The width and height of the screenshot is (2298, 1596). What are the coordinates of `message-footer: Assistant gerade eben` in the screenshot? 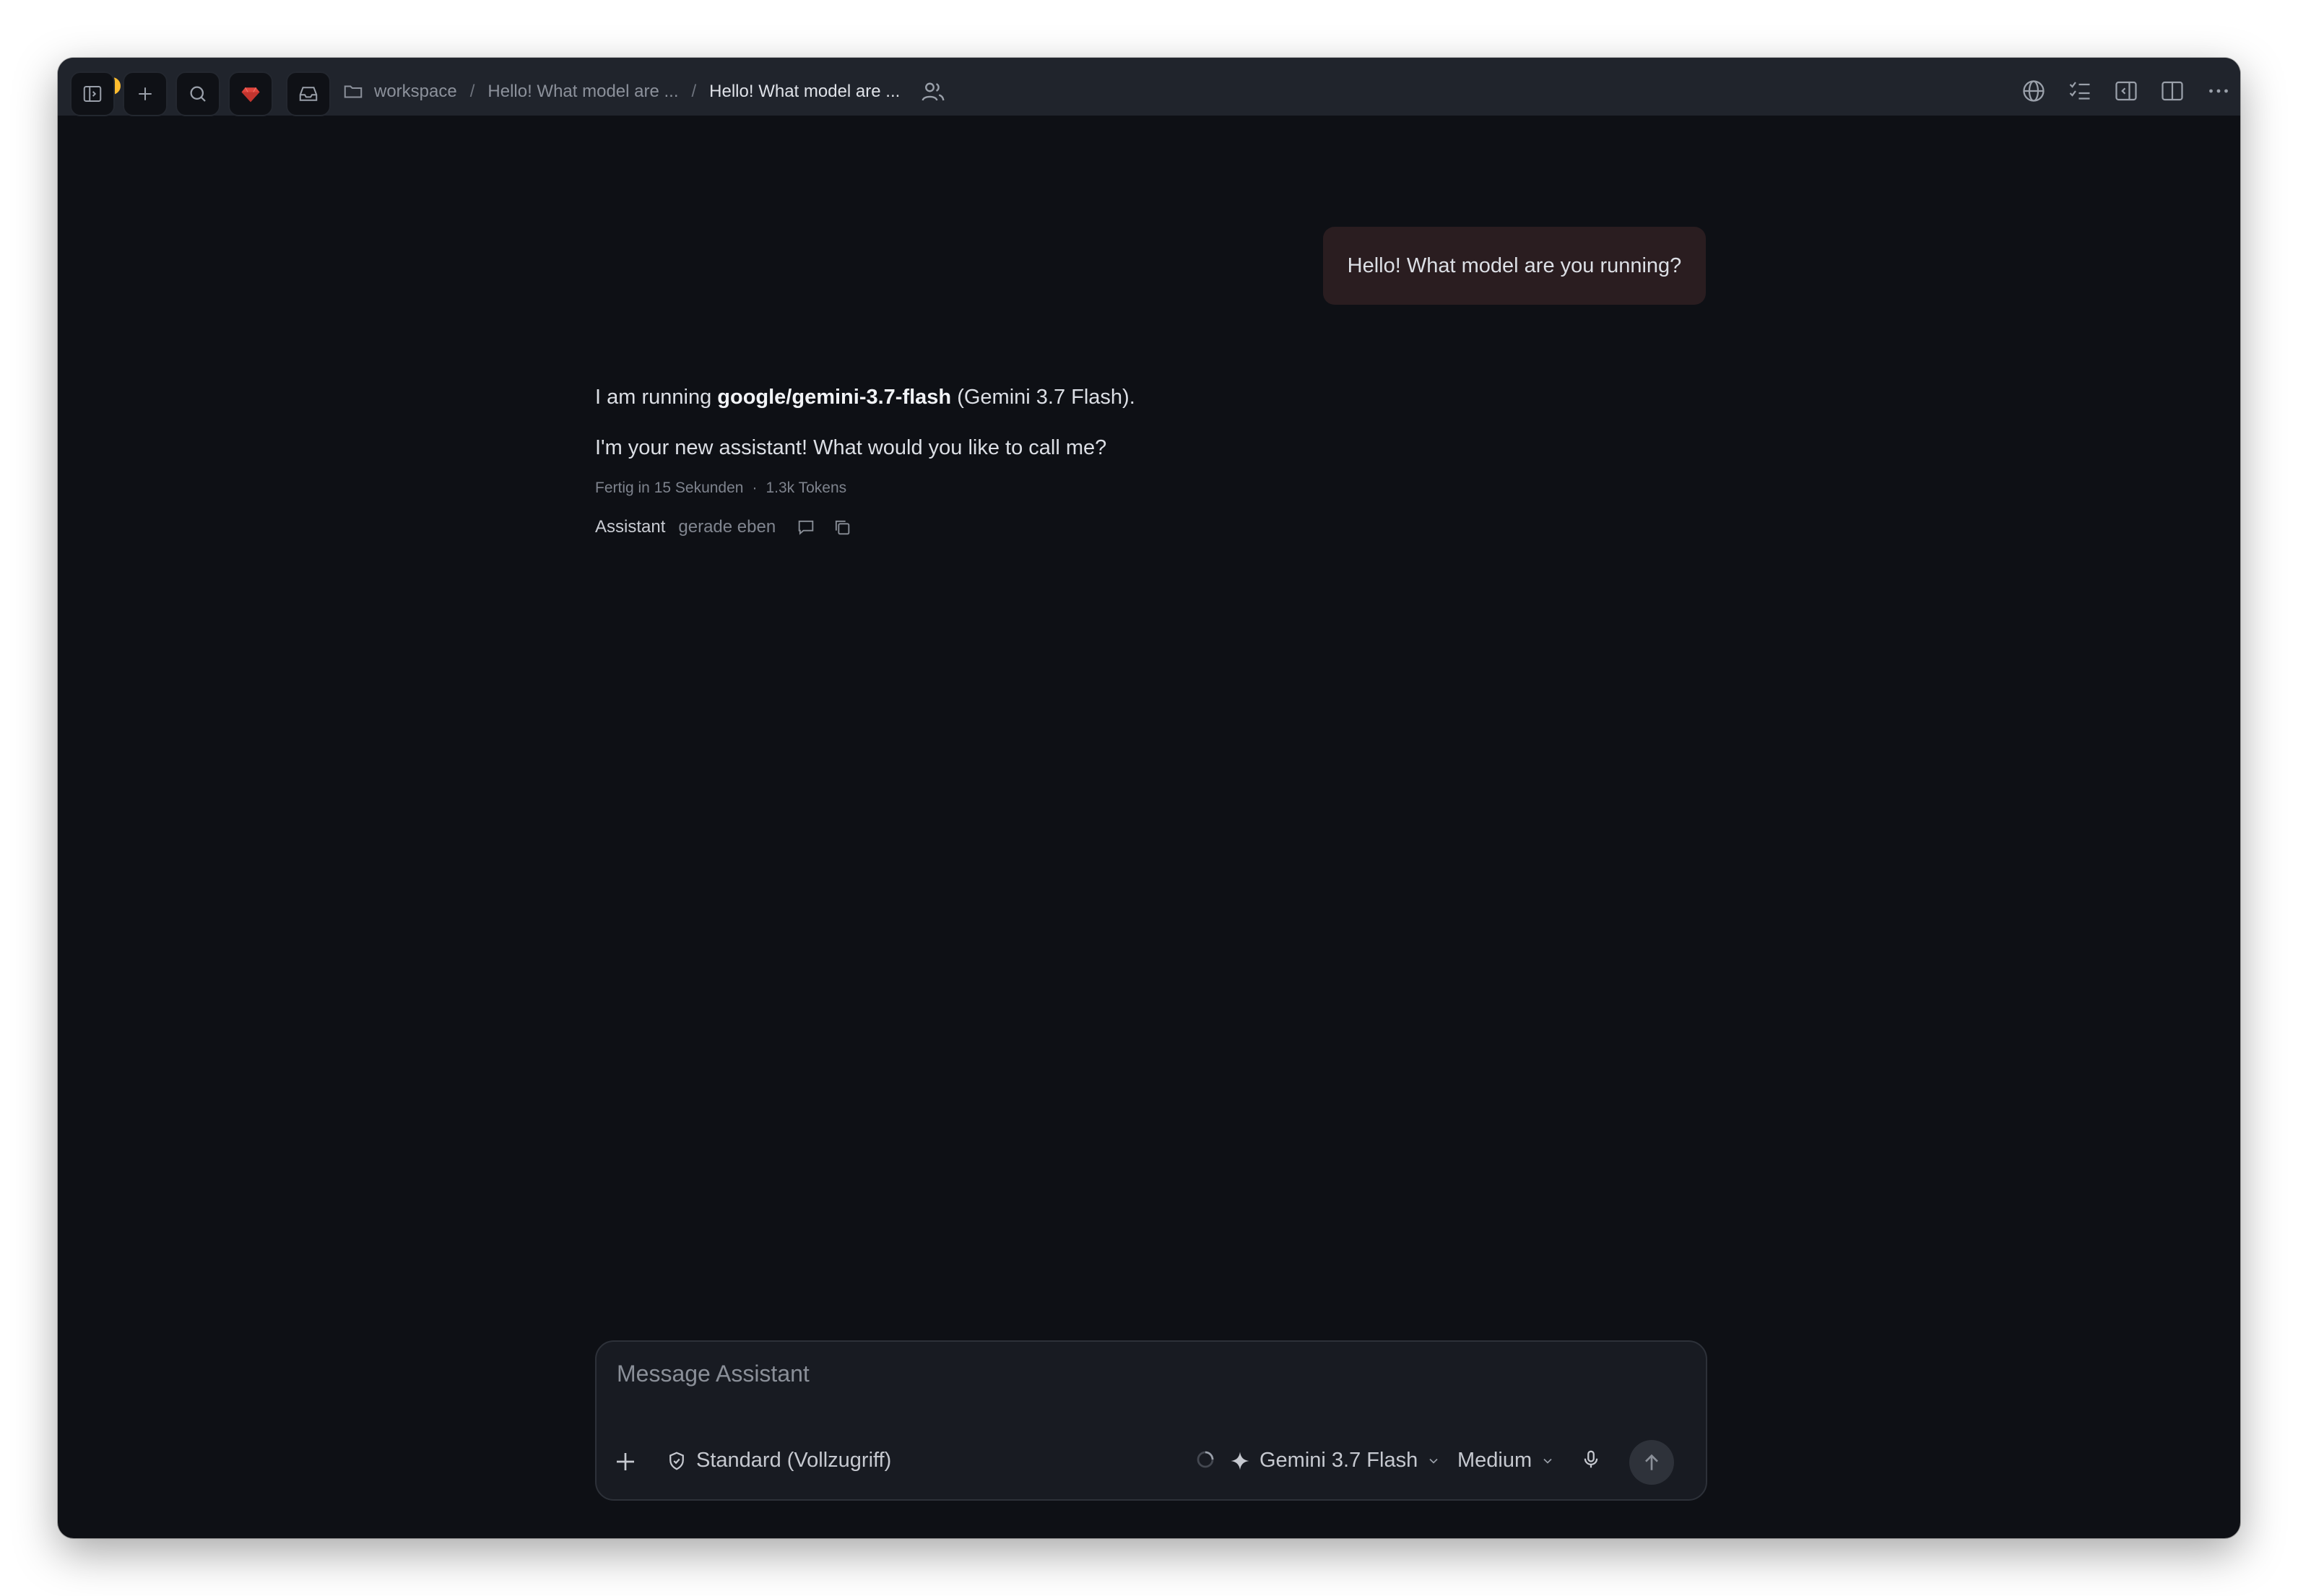 It's located at (723, 527).